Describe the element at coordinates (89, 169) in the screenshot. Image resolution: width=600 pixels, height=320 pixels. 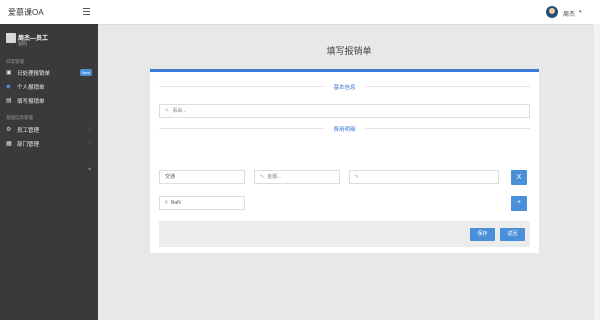
I see `collapse-sidebar-icon: ◂` at that location.